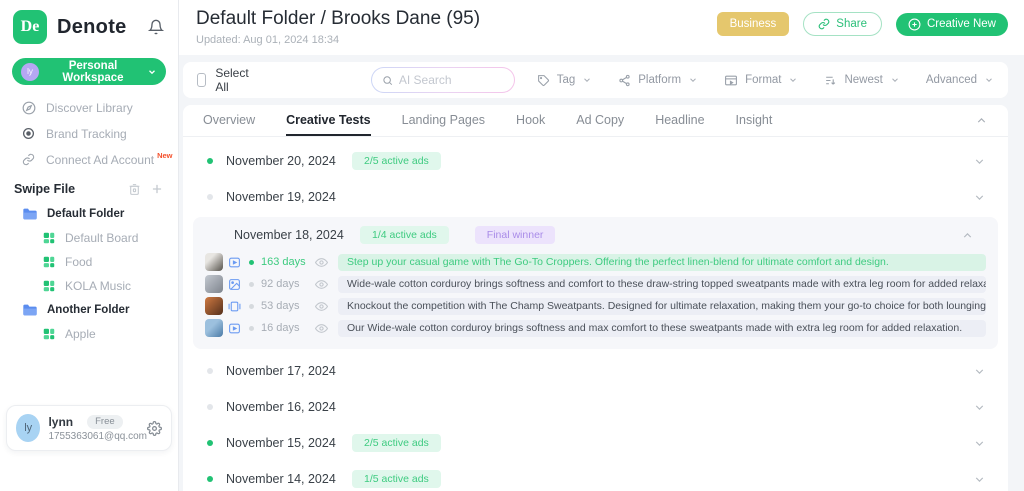 Image resolution: width=1024 pixels, height=491 pixels. I want to click on sidebar-item-brand-tracking: Brand Tracking, so click(89, 134).